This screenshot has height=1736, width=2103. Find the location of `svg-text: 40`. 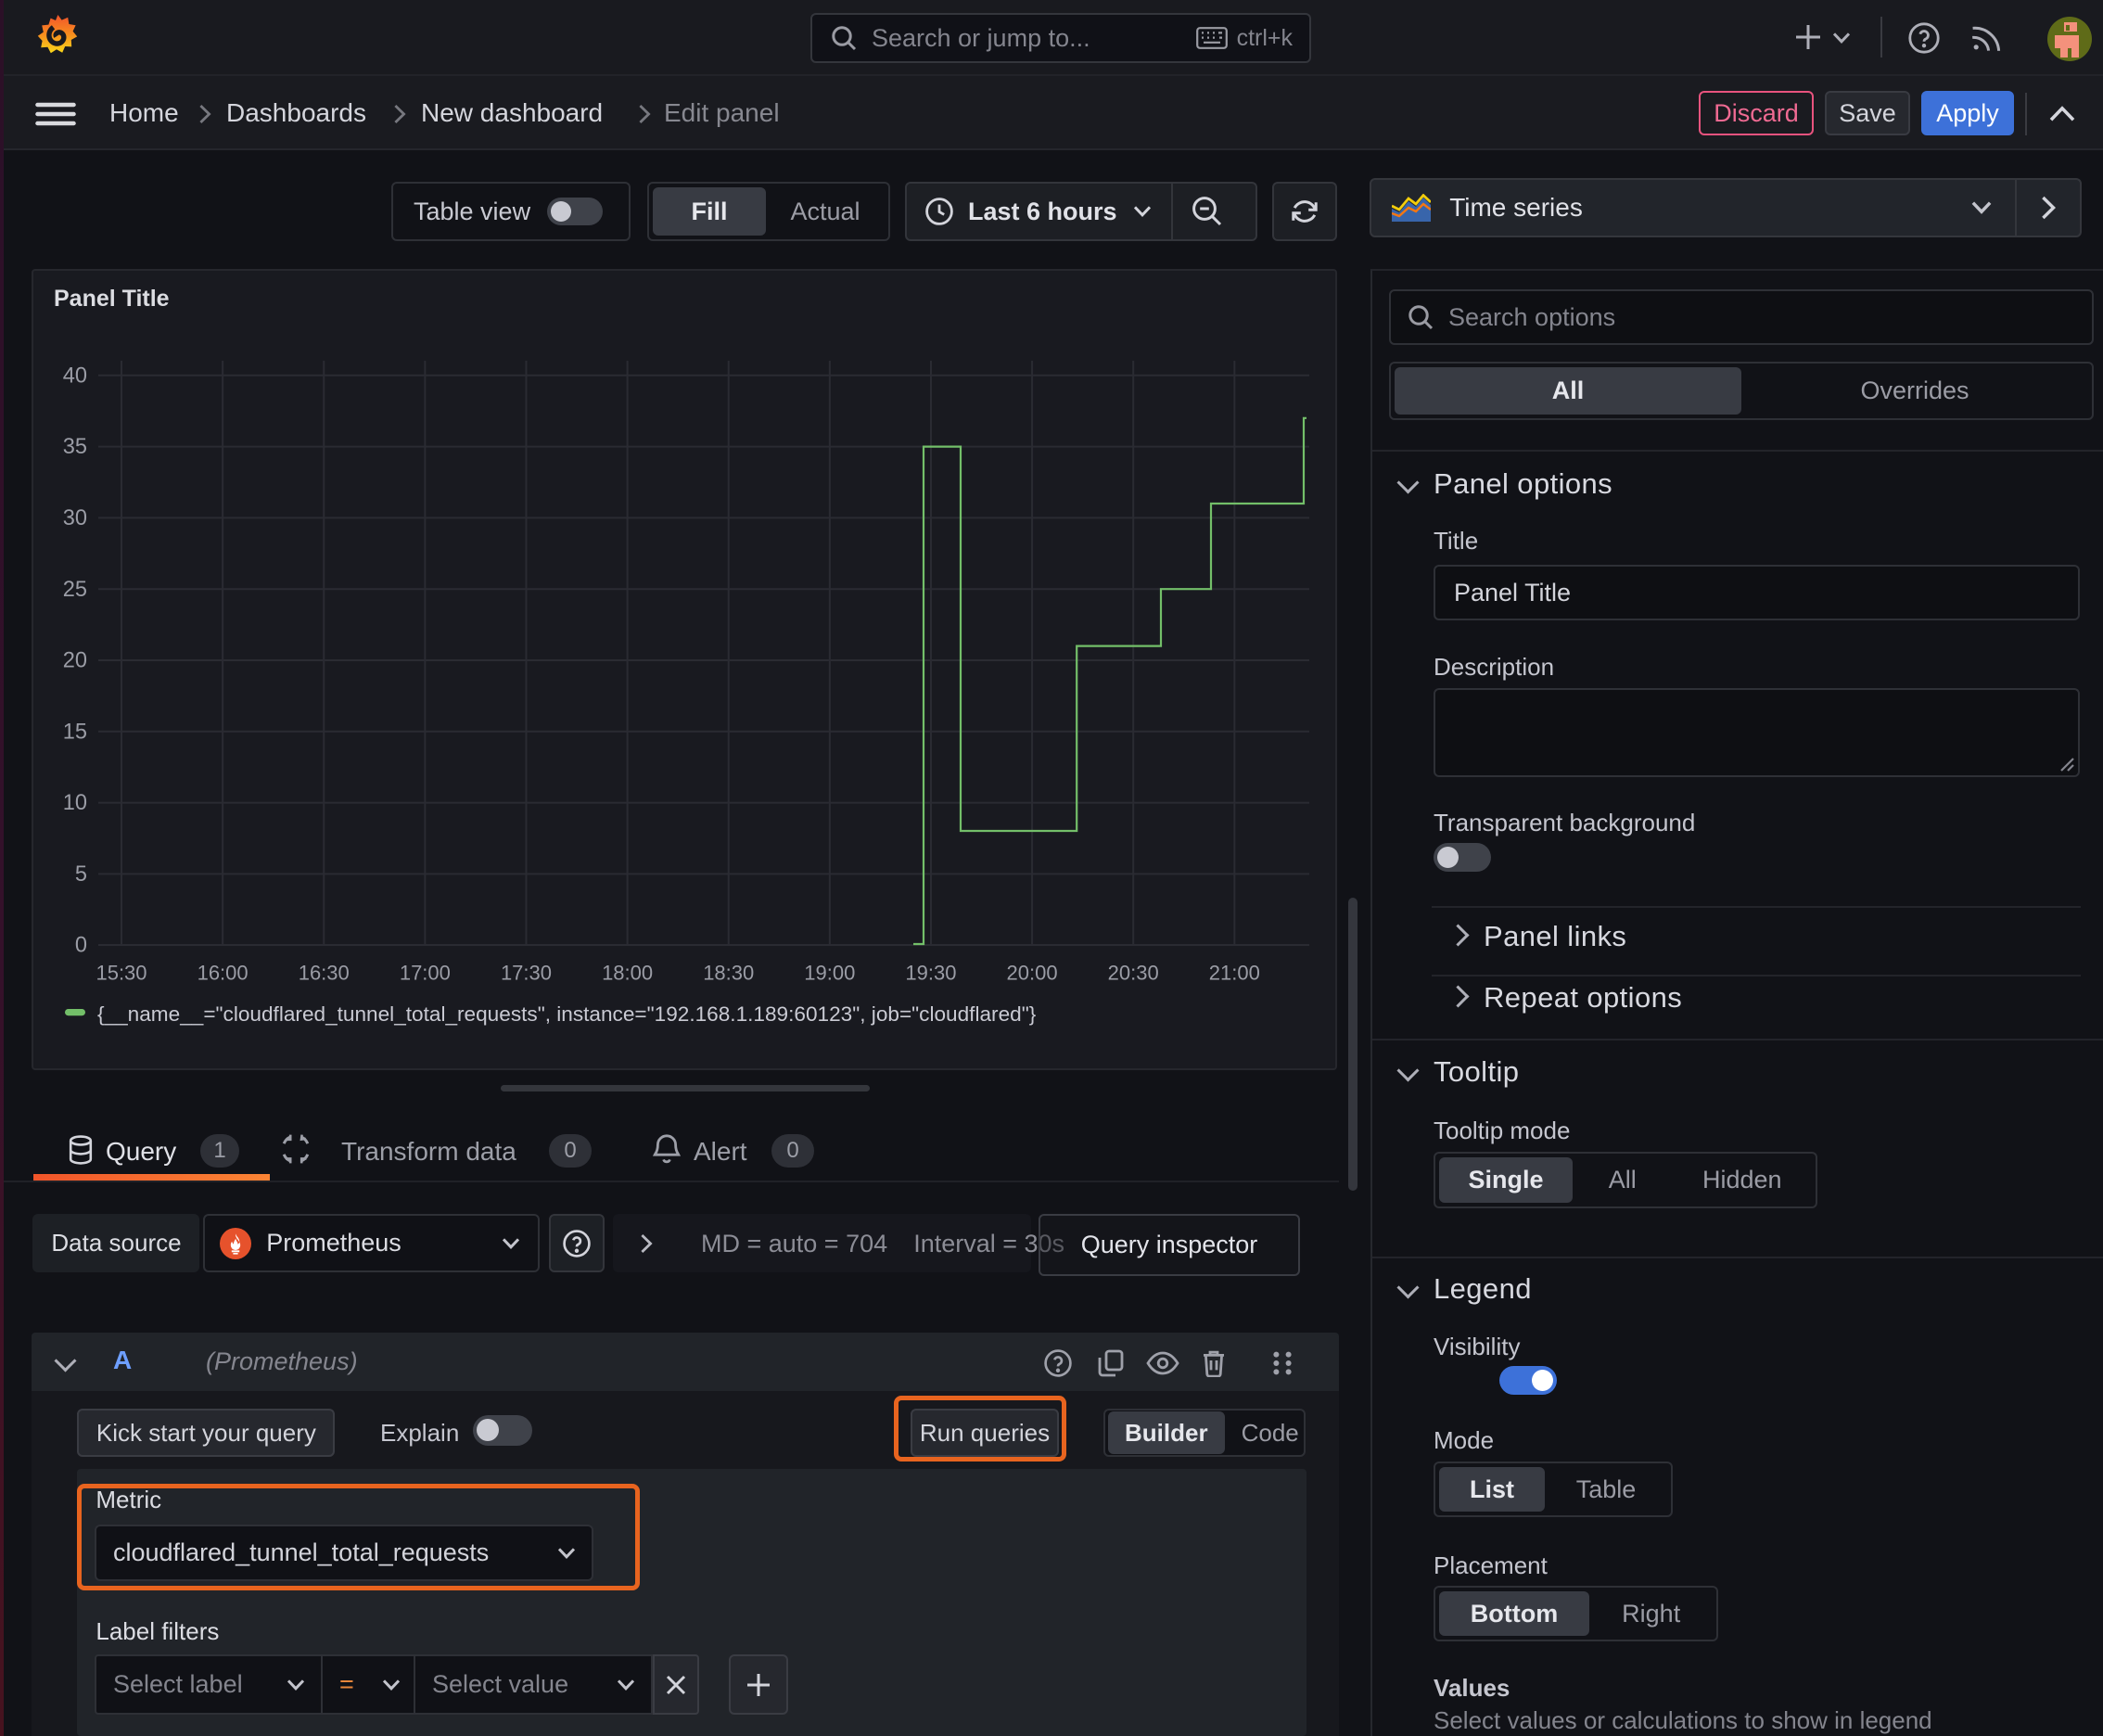

svg-text: 40 is located at coordinates (75, 376).